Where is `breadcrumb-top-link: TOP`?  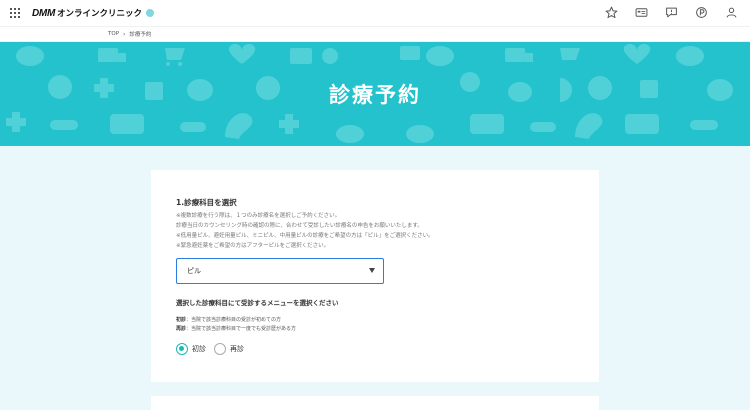 breadcrumb-top-link: TOP is located at coordinates (113, 34).